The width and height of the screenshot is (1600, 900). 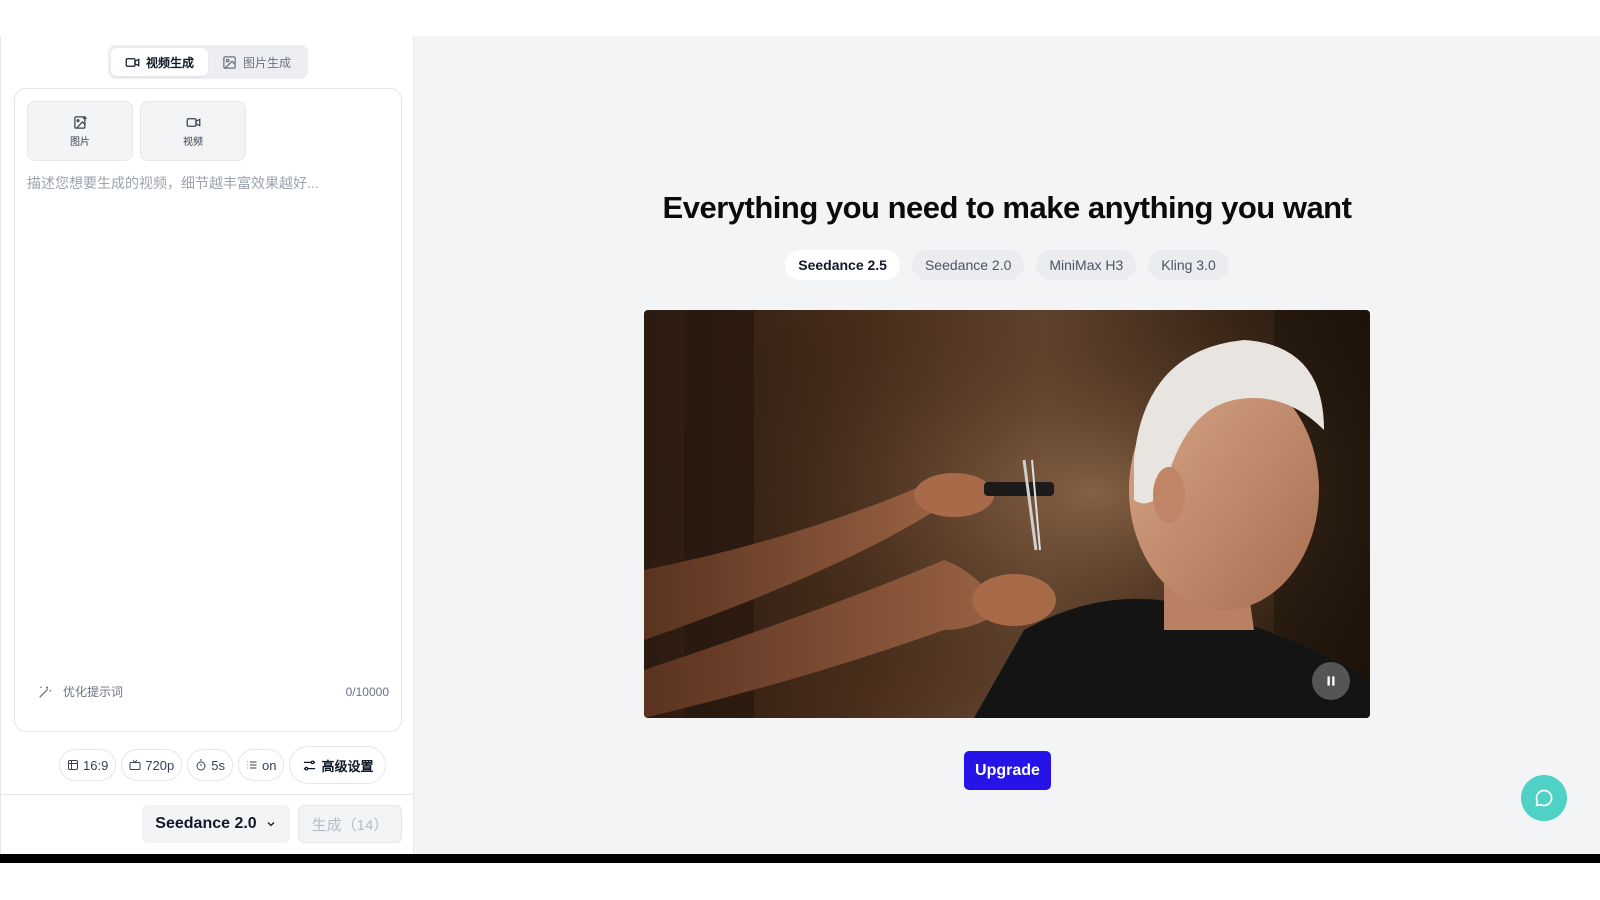 I want to click on tab-seedance-2-5: Seedance 2.5, so click(x=842, y=265).